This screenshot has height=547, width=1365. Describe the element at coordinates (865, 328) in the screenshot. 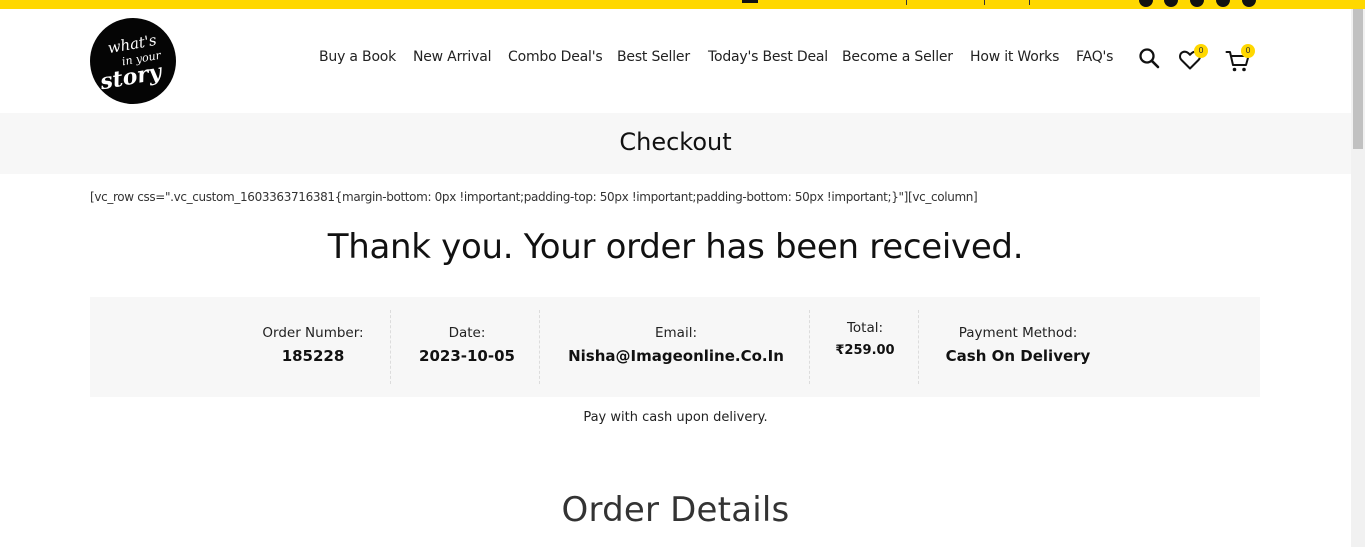

I see `order-total-label: Total:` at that location.